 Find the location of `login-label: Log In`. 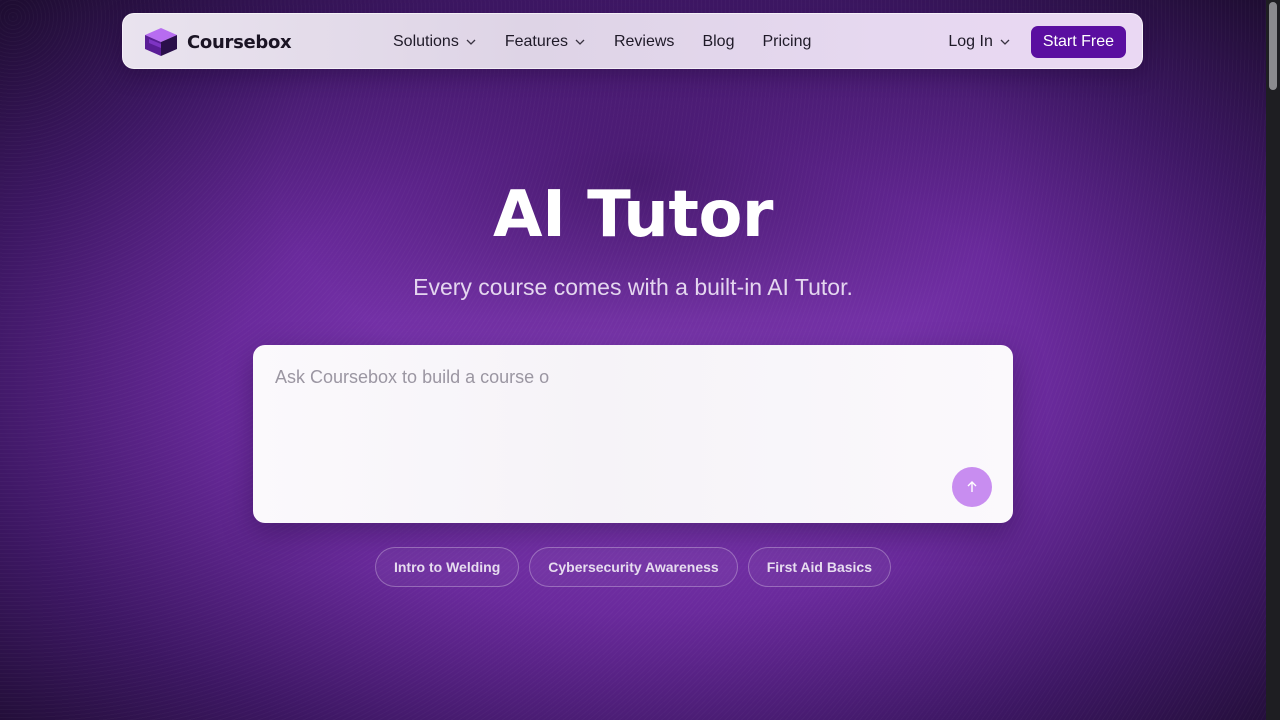

login-label: Log In is located at coordinates (970, 41).